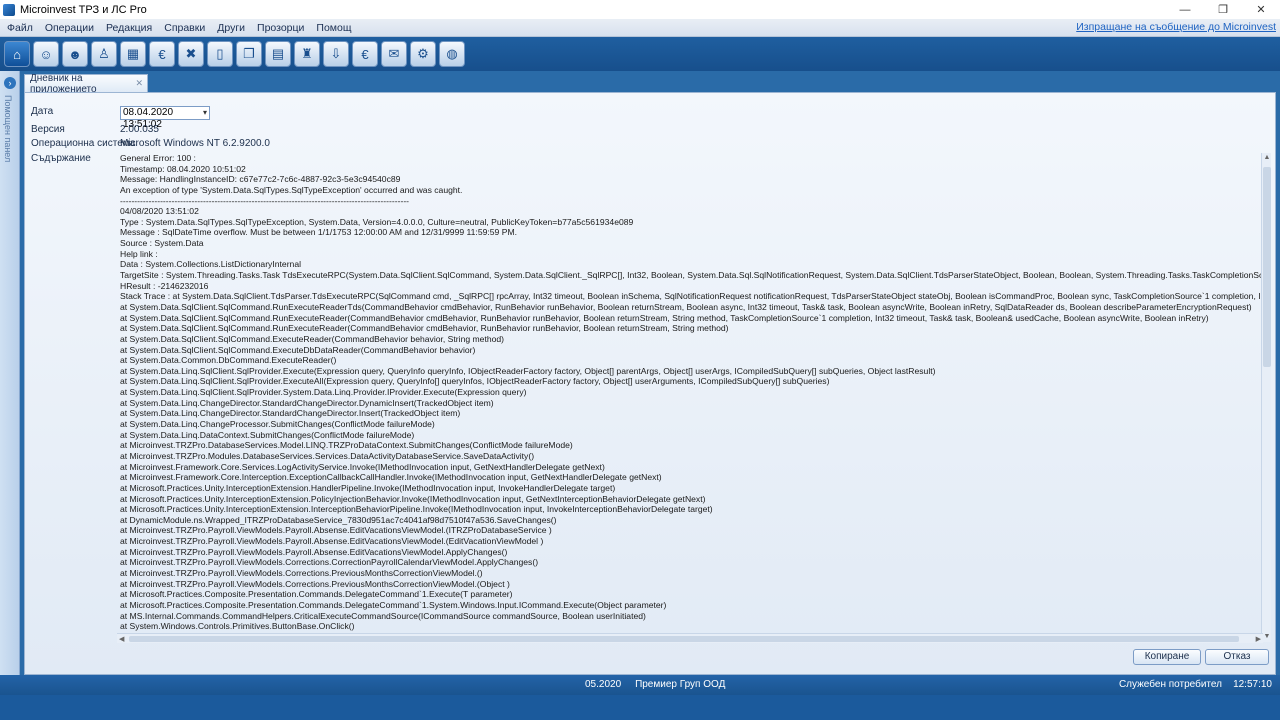 Image resolution: width=1280 pixels, height=720 pixels. Describe the element at coordinates (17, 54) in the screenshot. I see `home-icon: ⌂` at that location.